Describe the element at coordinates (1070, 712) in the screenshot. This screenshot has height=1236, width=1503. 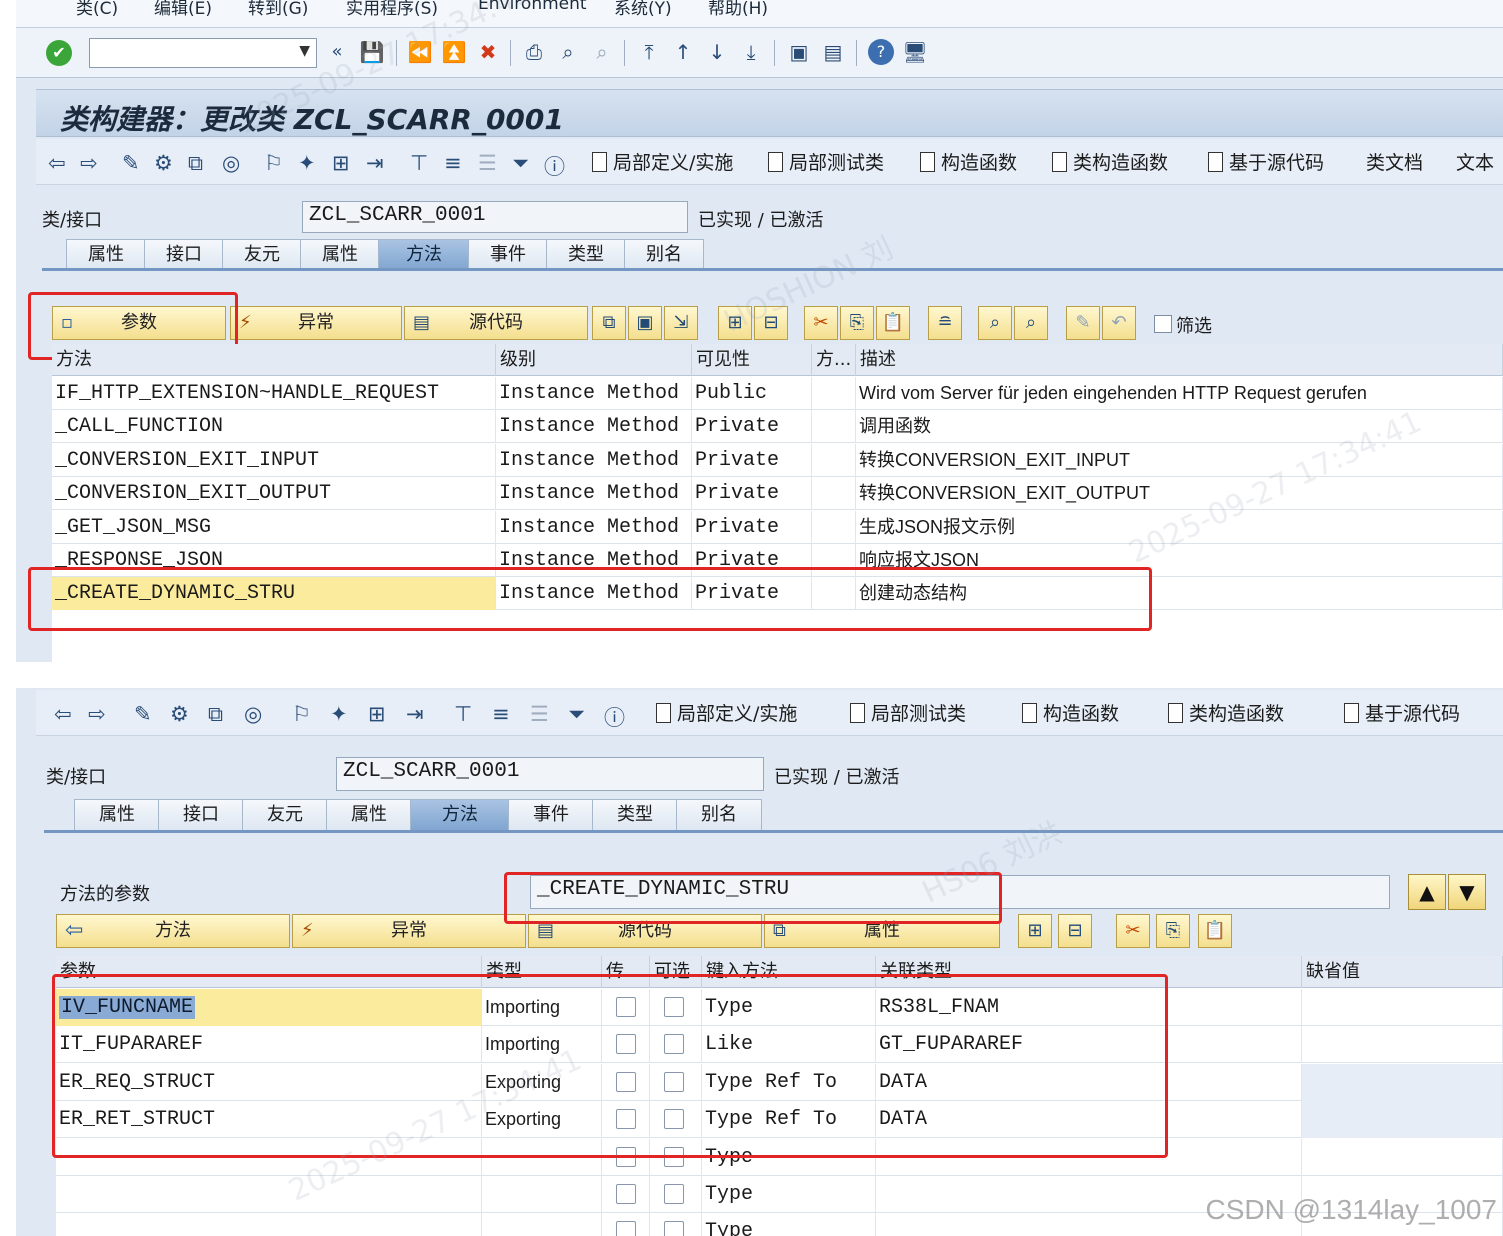
I see `constructor-button: 构造函数` at that location.